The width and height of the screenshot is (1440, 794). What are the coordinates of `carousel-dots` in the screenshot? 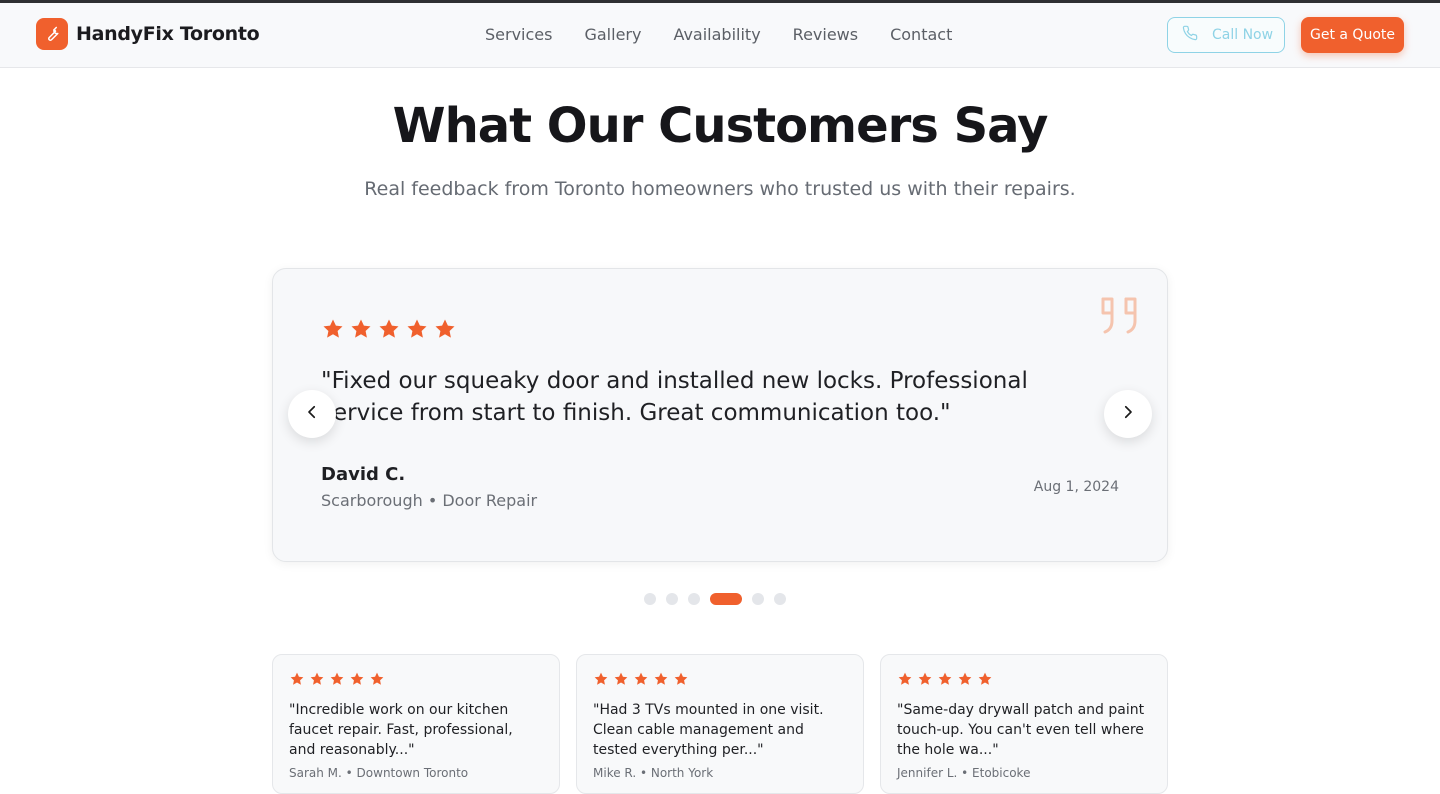 It's located at (715, 599).